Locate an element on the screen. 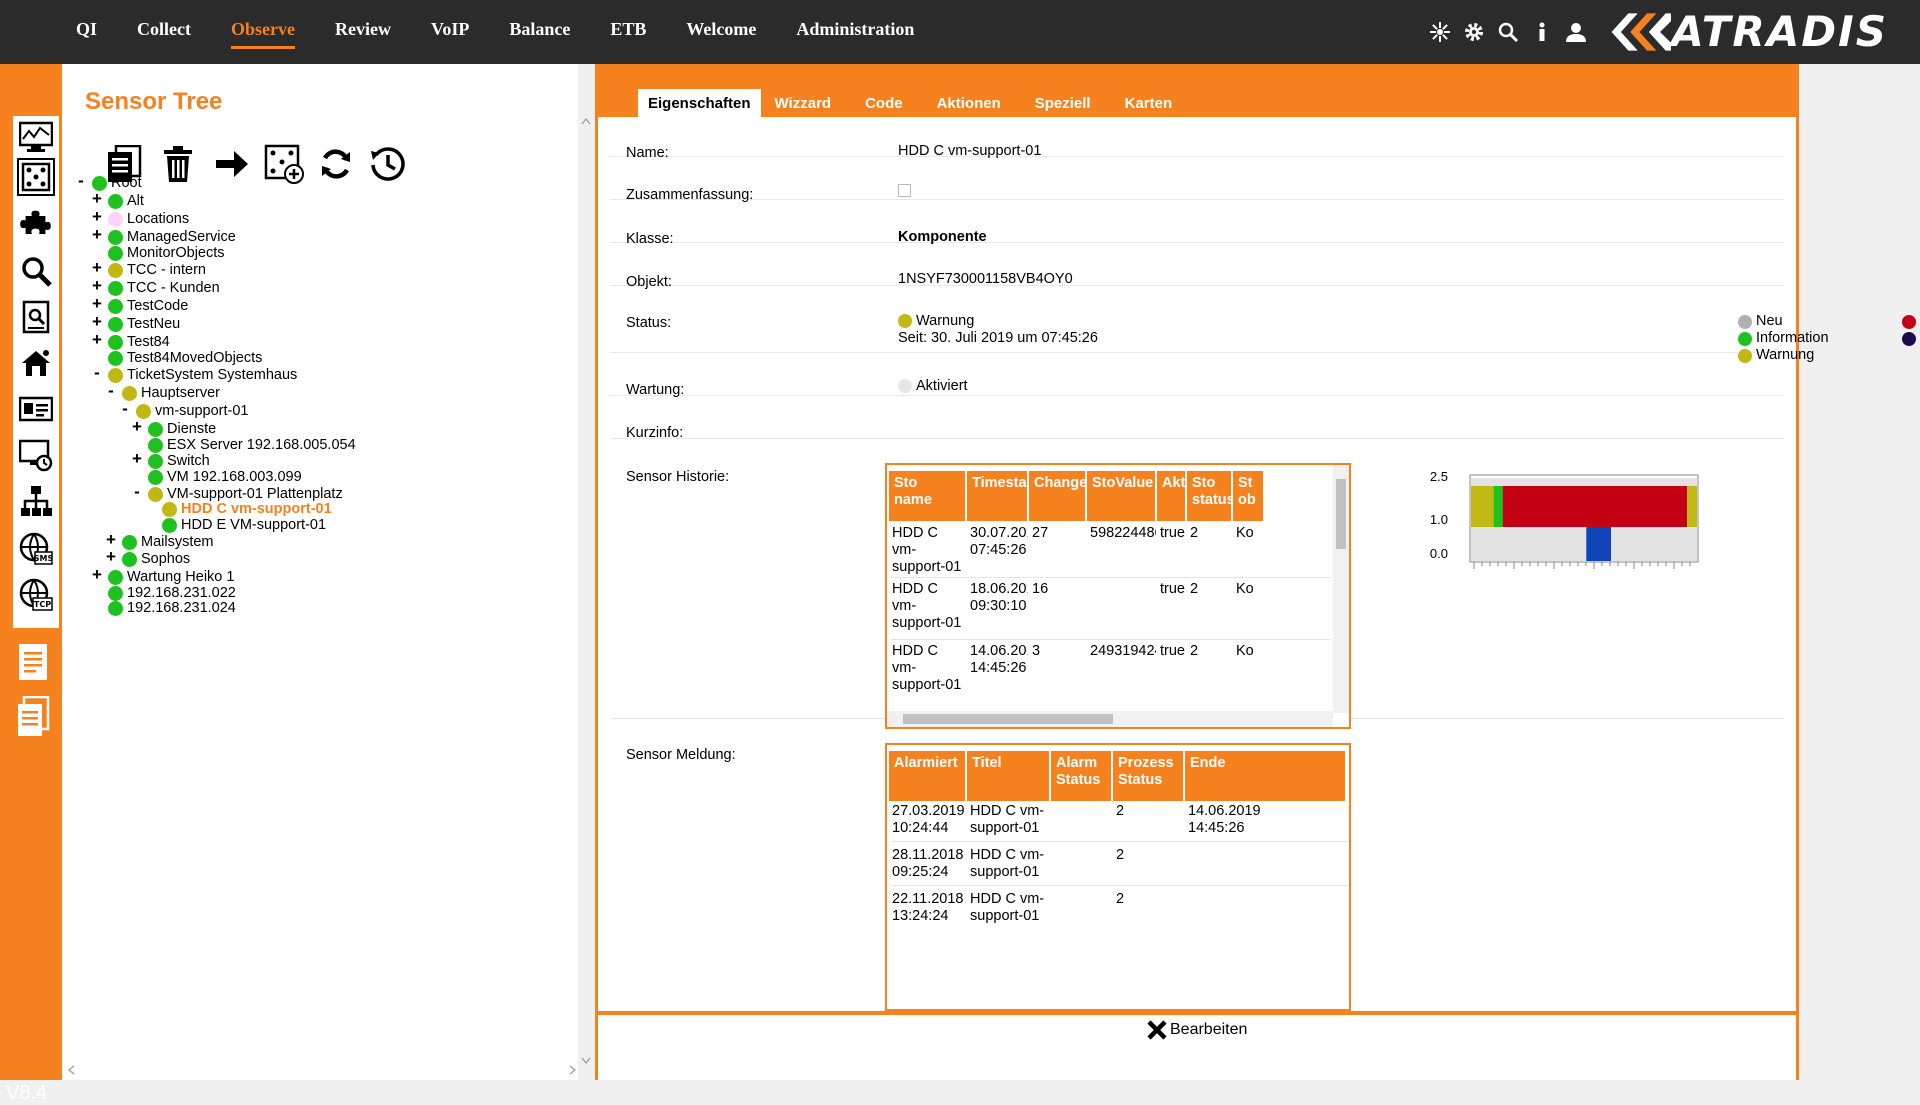 The width and height of the screenshot is (1920, 1105). document-icon is located at coordinates (33, 662).